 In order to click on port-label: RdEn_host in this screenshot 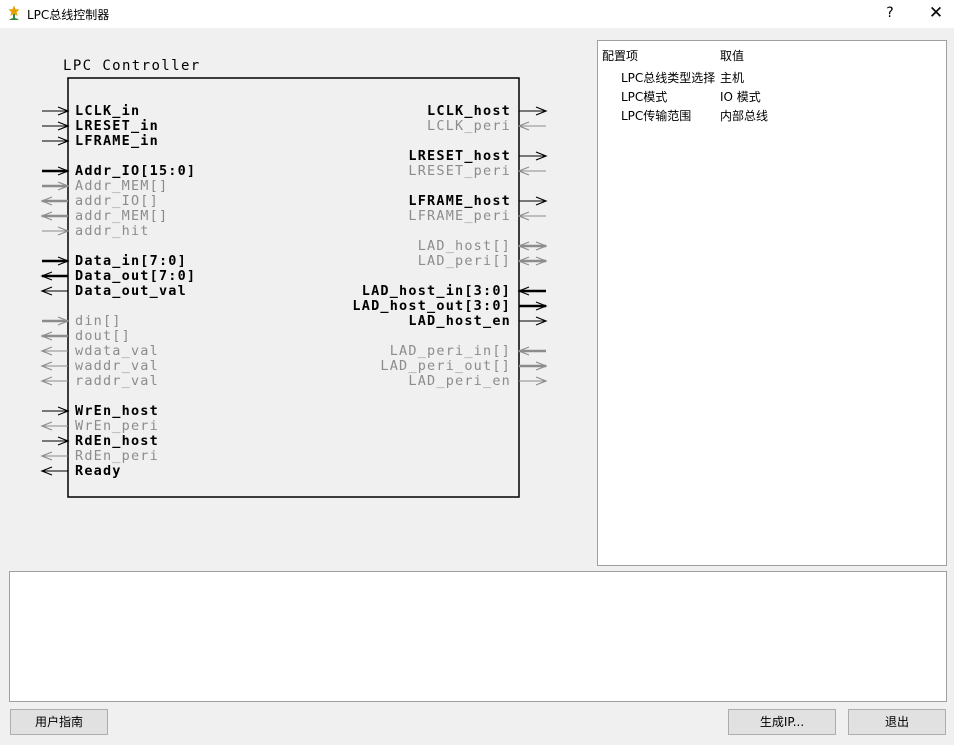, I will do `click(117, 441)`.